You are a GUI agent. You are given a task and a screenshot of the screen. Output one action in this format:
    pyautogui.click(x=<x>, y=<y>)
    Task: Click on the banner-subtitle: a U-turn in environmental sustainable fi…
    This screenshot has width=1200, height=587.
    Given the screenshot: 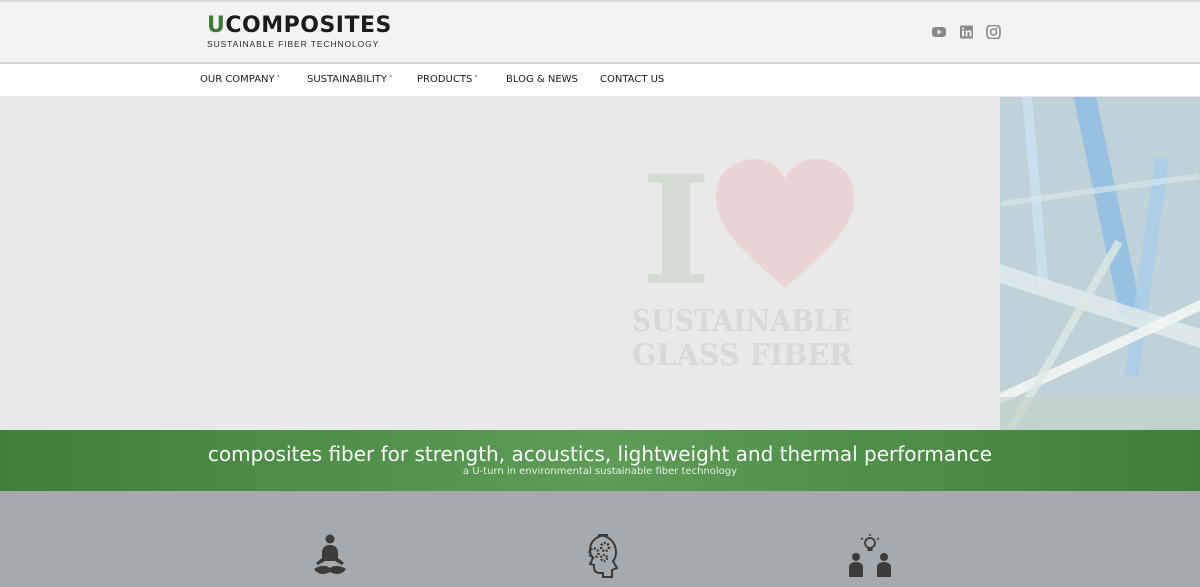 What is the action you would take?
    pyautogui.click(x=600, y=471)
    